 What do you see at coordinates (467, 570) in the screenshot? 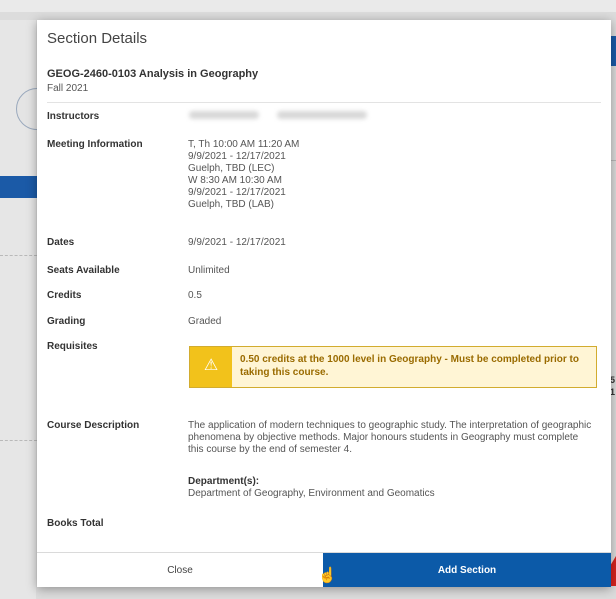
I see `add-section-button: Add Section` at bounding box center [467, 570].